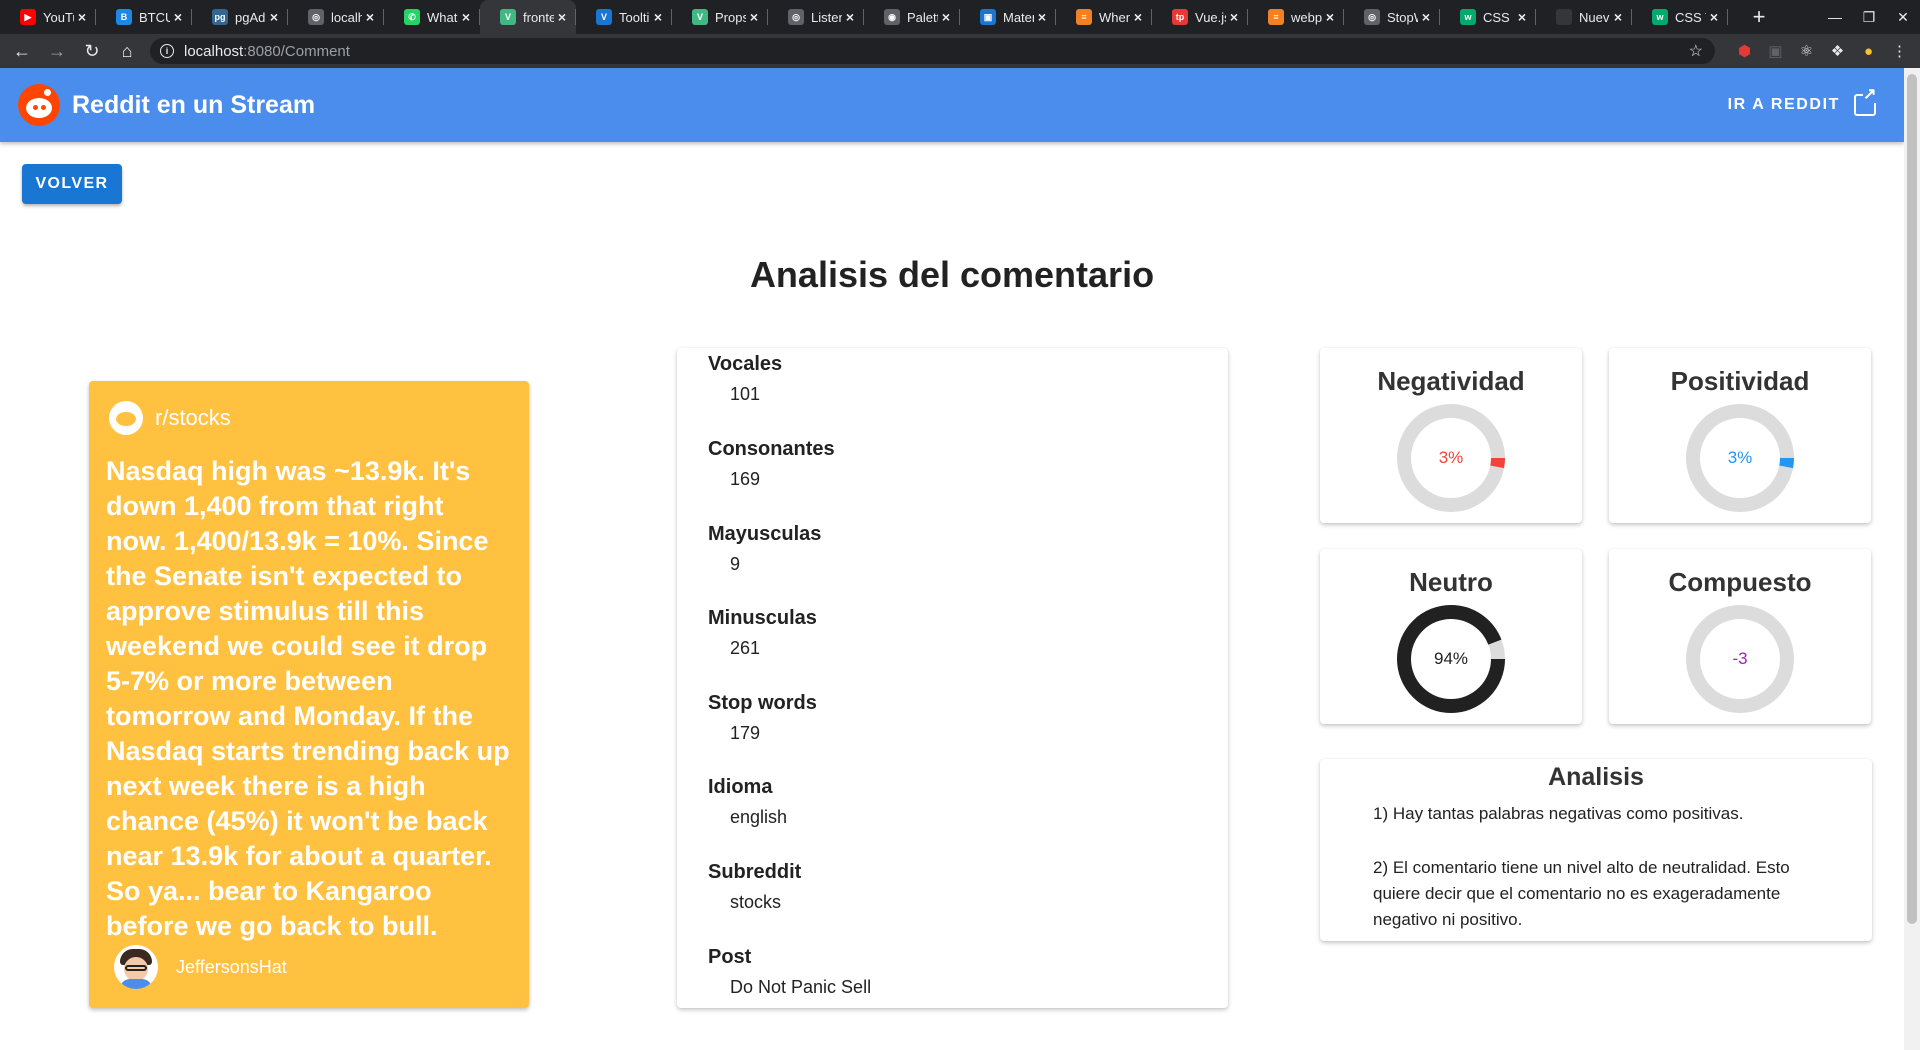  Describe the element at coordinates (1835, 17) in the screenshot. I see `minimize-icon: —` at that location.